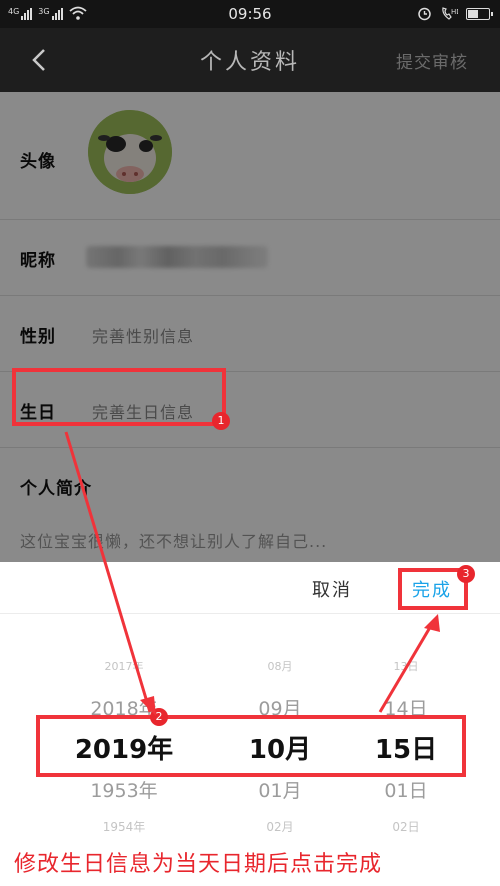 Image resolution: width=500 pixels, height=886 pixels. What do you see at coordinates (406, 826) in the screenshot?
I see `day-option: 02日` at bounding box center [406, 826].